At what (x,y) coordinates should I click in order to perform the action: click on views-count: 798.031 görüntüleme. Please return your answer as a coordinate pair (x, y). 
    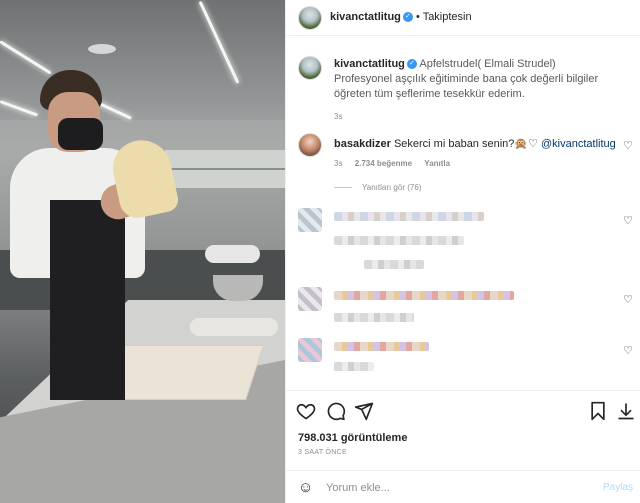
    Looking at the image, I should click on (352, 438).